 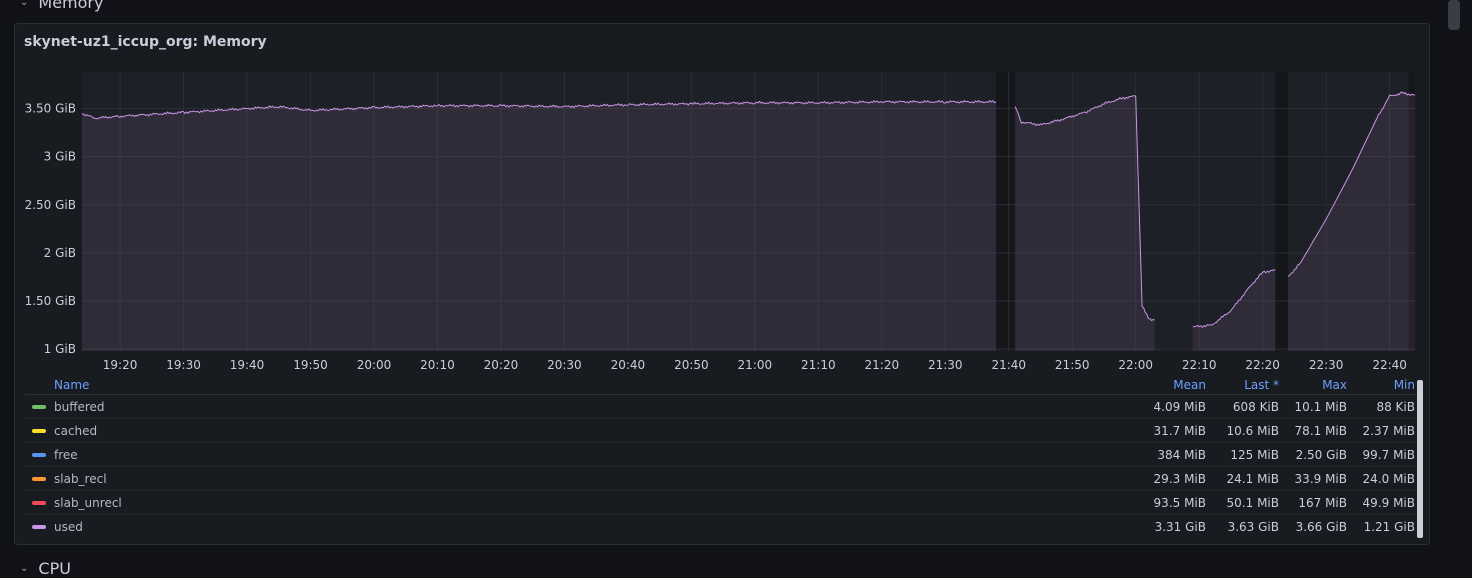 I want to click on y-tick-label: 2.50 GiB, so click(x=50, y=205).